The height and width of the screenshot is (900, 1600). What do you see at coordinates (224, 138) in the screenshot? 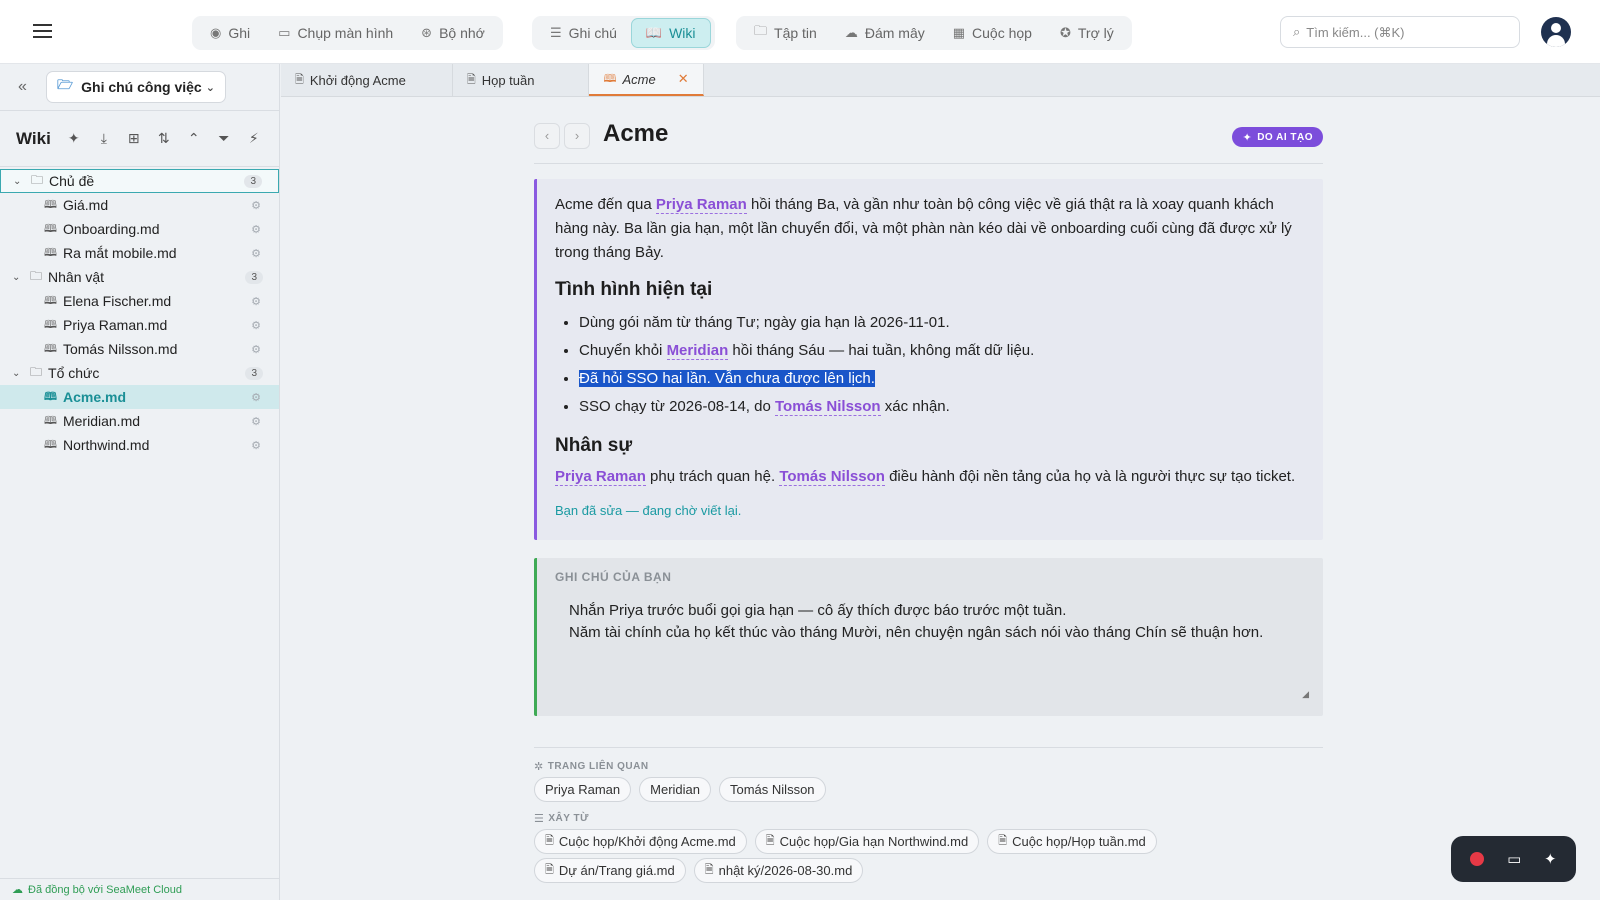
I see `filter-icon: ⏷` at bounding box center [224, 138].